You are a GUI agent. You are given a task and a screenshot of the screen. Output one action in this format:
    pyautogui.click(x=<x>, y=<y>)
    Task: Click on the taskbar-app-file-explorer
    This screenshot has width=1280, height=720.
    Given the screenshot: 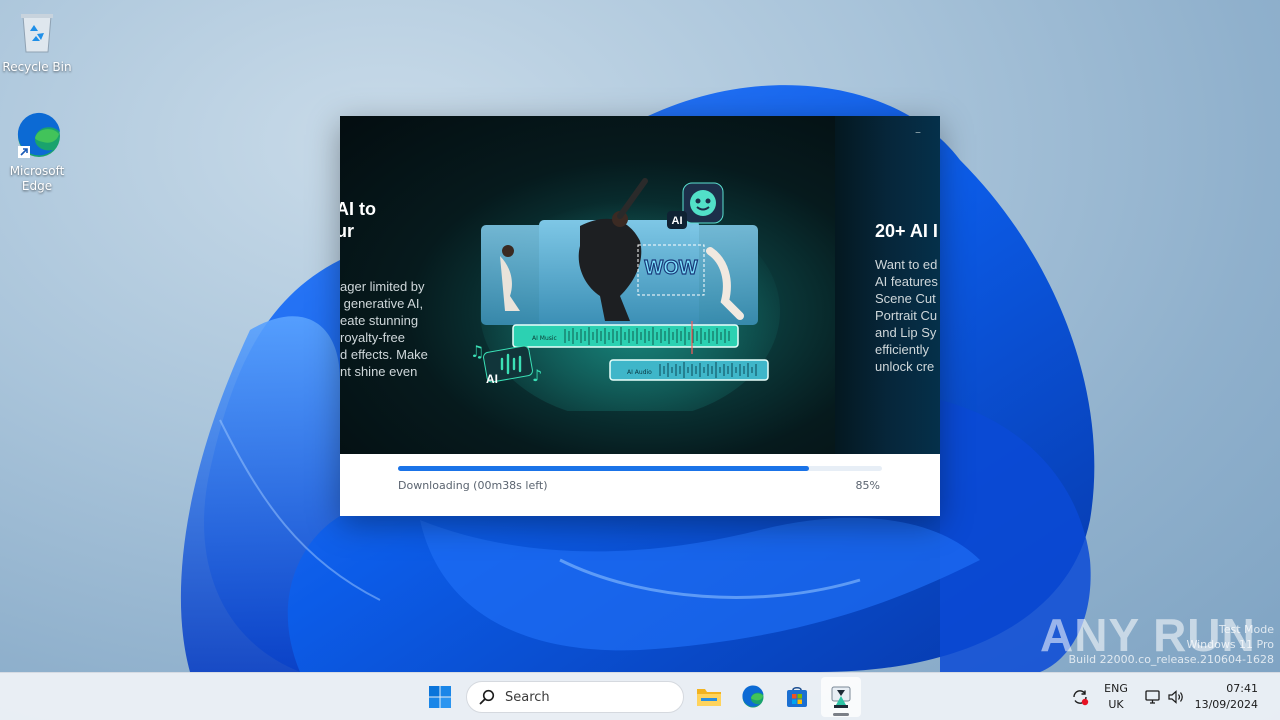 What is the action you would take?
    pyautogui.click(x=709, y=697)
    